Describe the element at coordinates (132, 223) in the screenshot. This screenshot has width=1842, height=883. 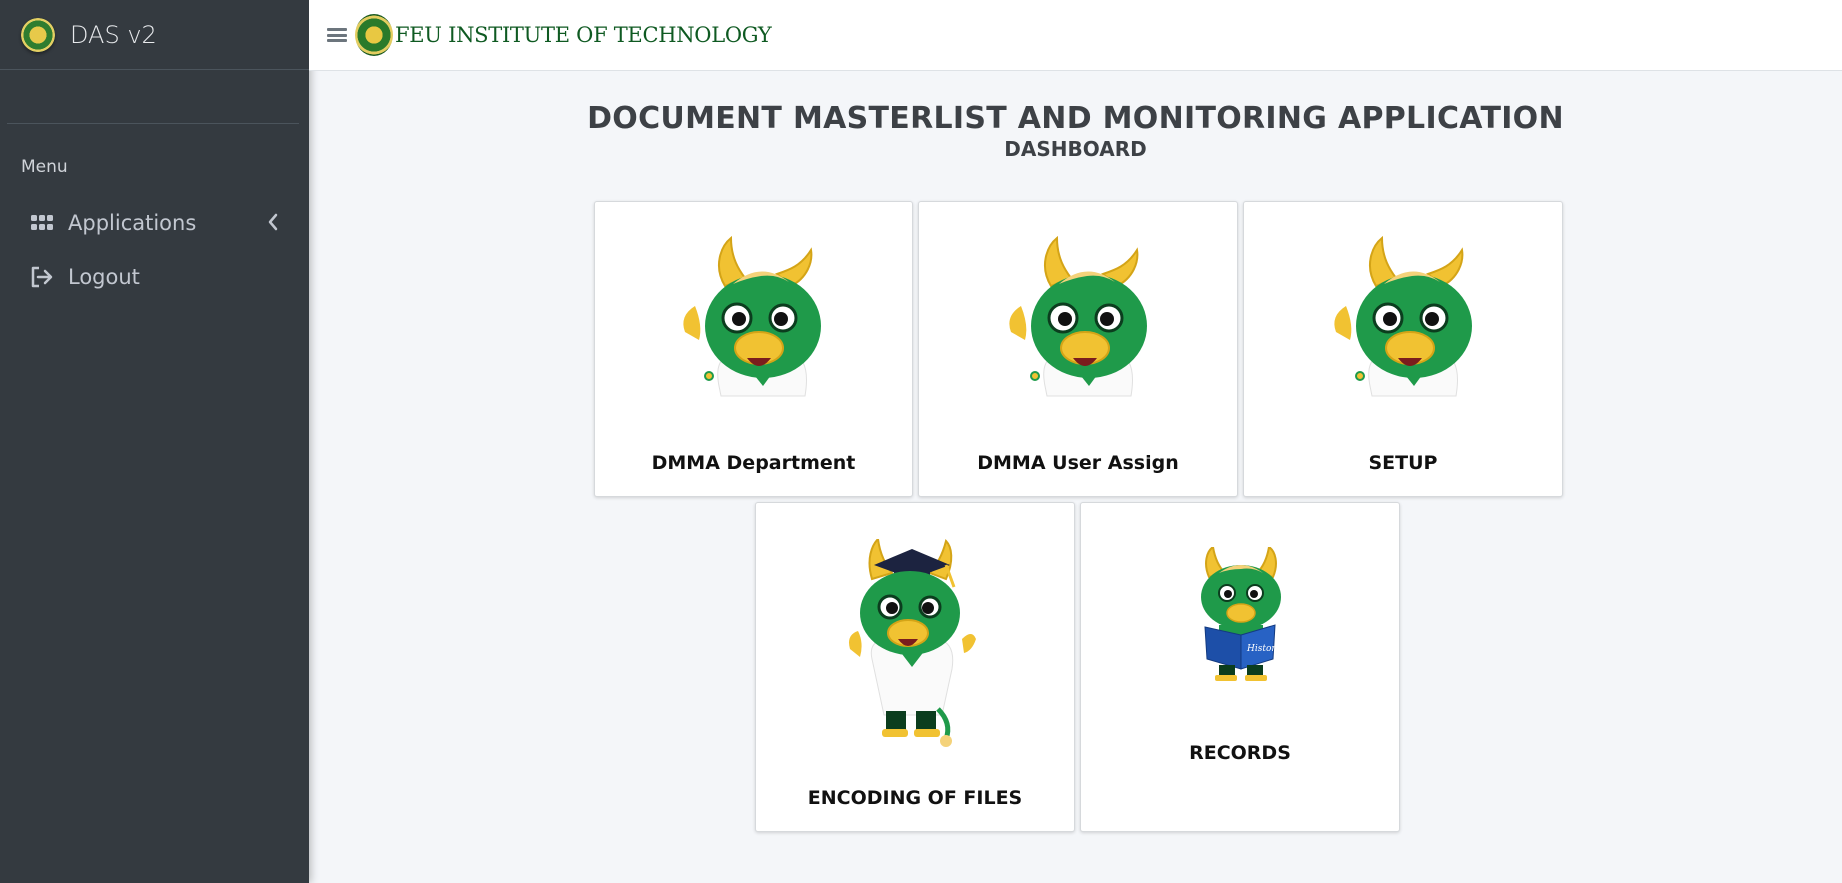
I see `sidebar-item-label: Applications` at that location.